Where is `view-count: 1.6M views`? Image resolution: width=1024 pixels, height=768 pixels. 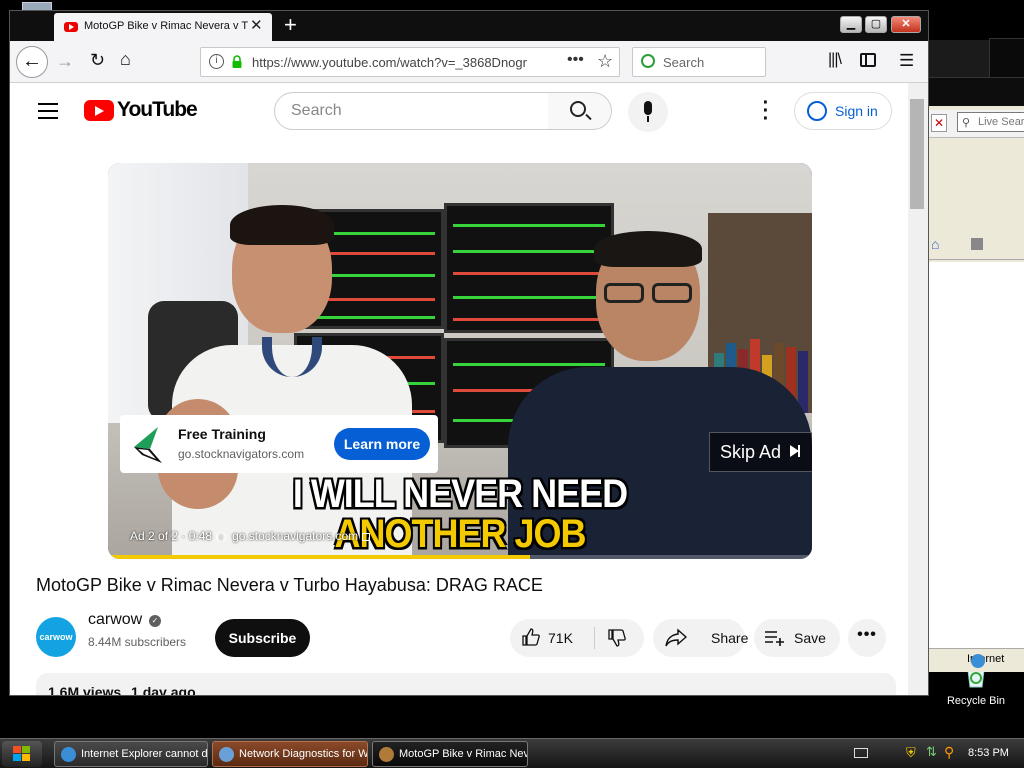
view-count: 1.6M views is located at coordinates (85, 689).